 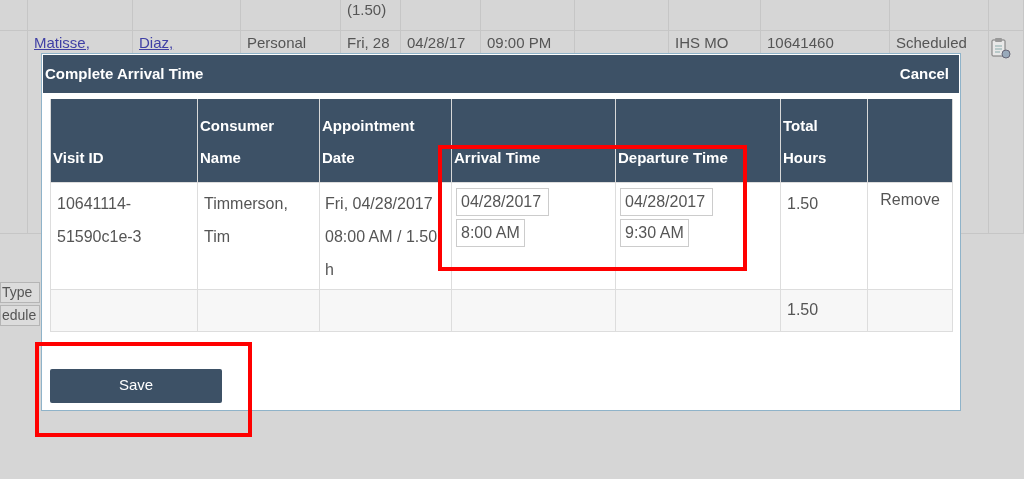 What do you see at coordinates (367, 9) in the screenshot?
I see `table-cell: (1.50)` at bounding box center [367, 9].